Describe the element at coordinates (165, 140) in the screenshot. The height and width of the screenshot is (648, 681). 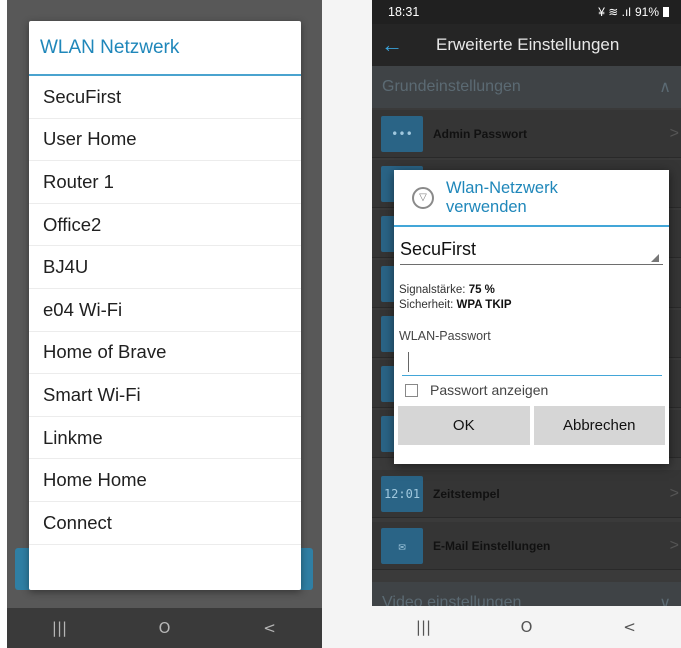
I see `network-item-user-home: User Home` at that location.